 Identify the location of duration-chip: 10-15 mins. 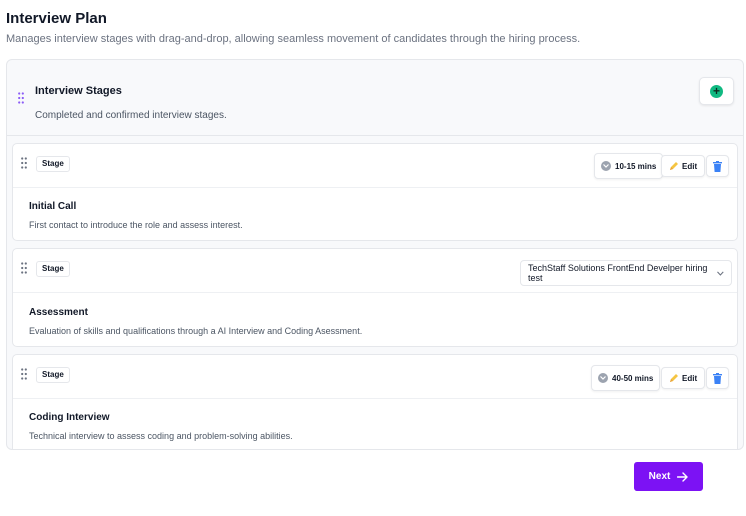
(629, 166).